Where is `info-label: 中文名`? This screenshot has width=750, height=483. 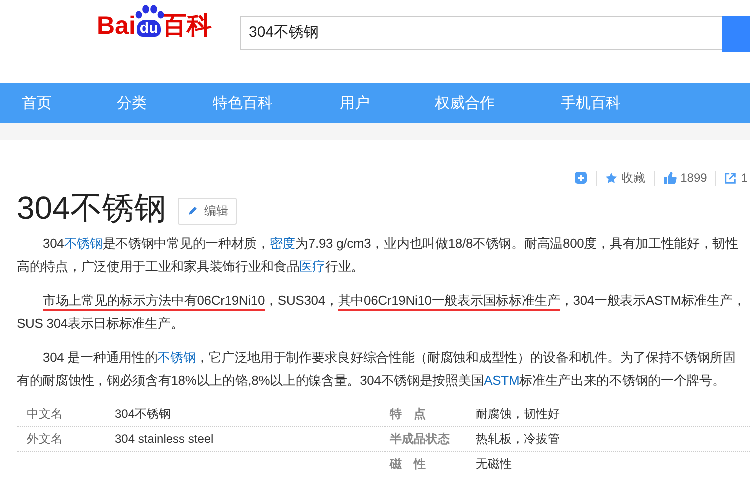
info-label: 中文名 is located at coordinates (45, 414).